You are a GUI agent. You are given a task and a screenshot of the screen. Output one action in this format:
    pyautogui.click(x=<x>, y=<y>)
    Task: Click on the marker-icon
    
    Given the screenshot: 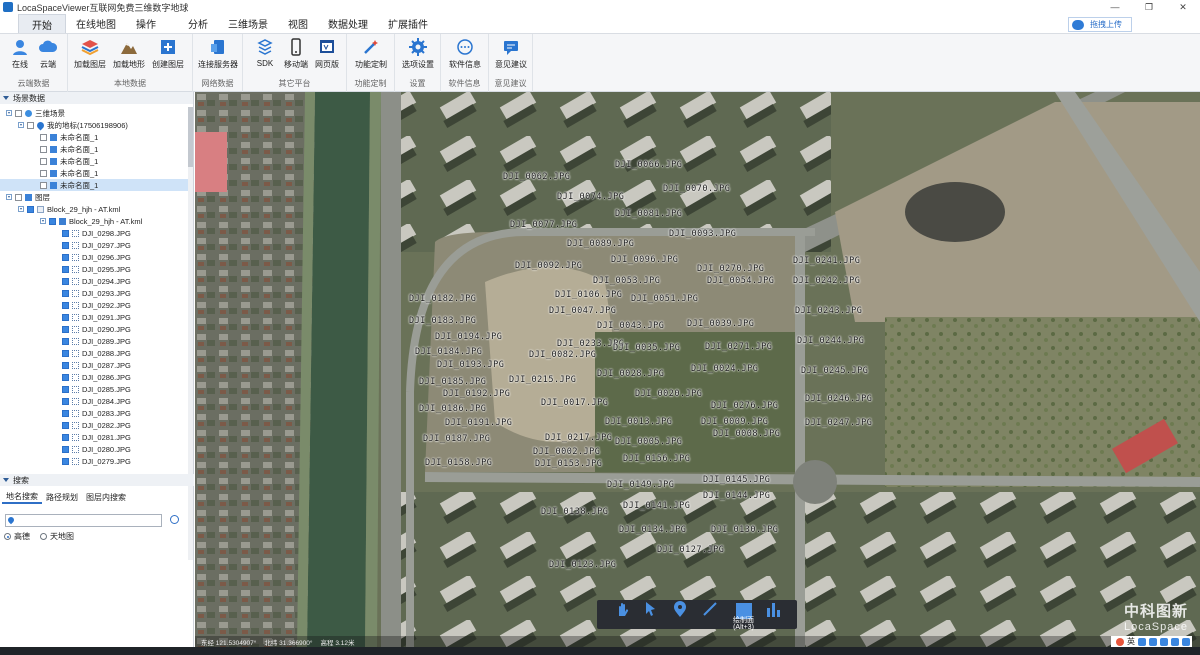 What is the action you would take?
    pyautogui.click(x=680, y=609)
    